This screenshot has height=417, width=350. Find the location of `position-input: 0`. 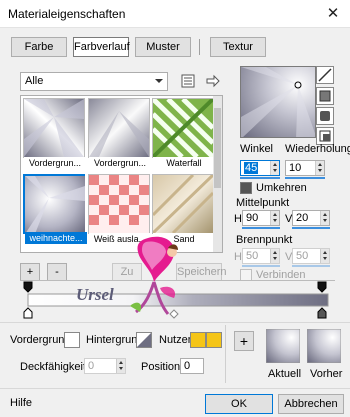

position-input: 0 is located at coordinates (192, 366).